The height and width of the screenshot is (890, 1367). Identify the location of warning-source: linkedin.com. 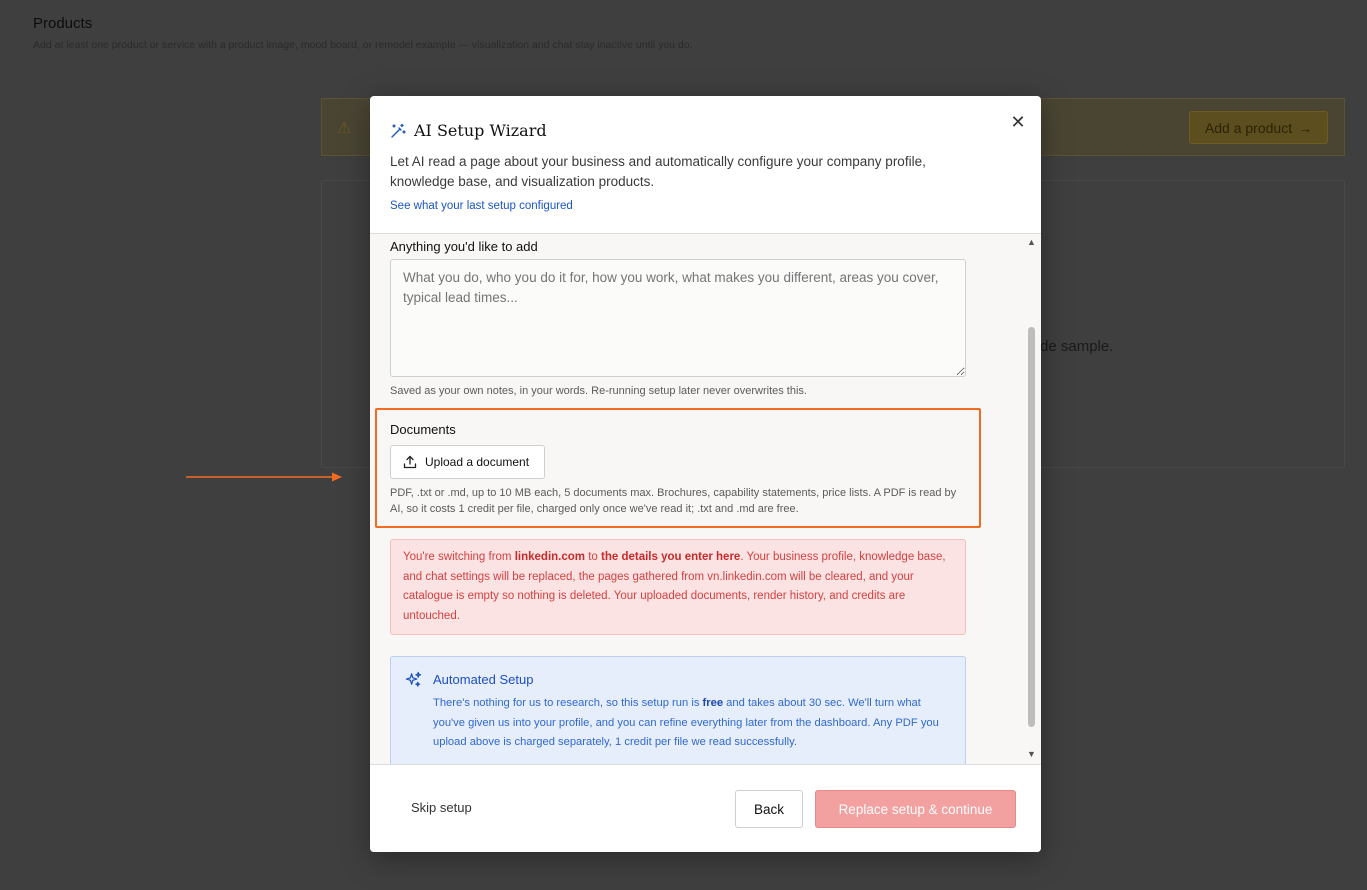
(550, 557).